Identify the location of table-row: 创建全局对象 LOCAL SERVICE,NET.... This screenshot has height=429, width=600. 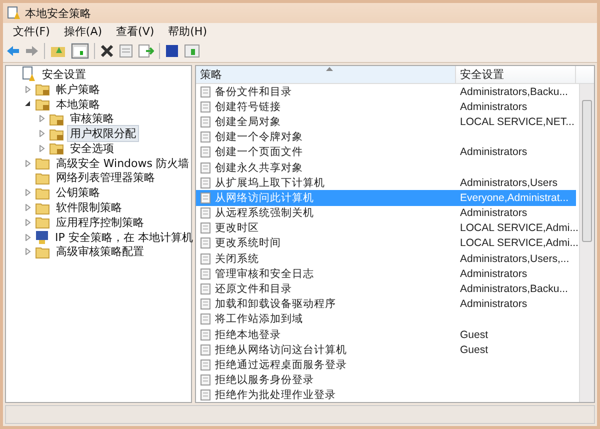
(386, 122).